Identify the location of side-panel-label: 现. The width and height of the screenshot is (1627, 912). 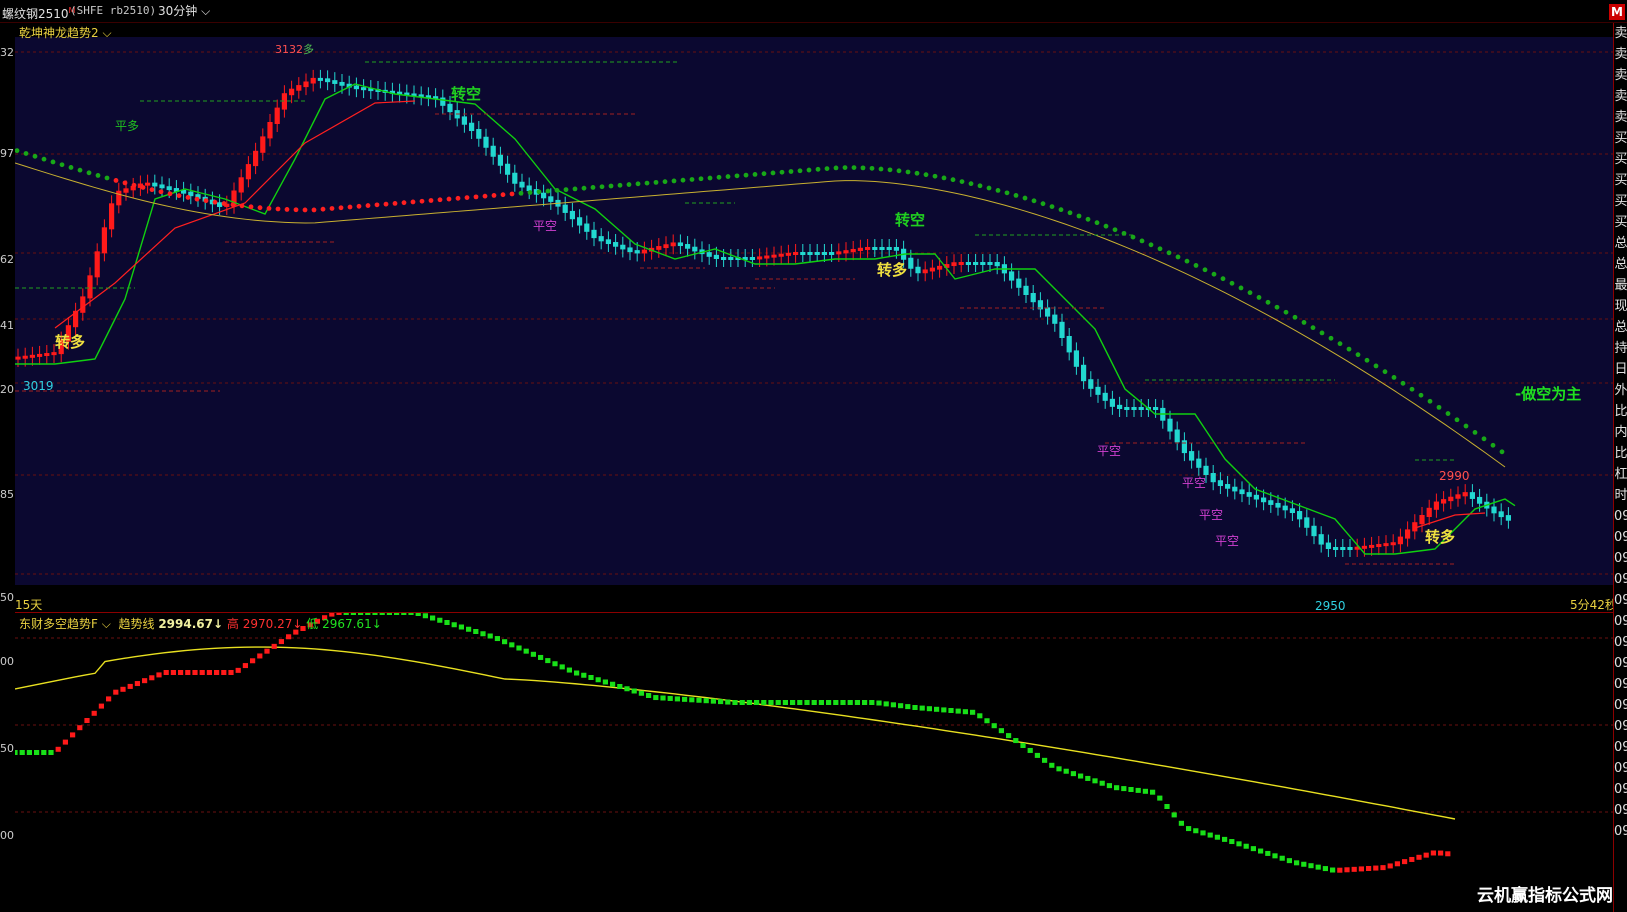
(1620, 306).